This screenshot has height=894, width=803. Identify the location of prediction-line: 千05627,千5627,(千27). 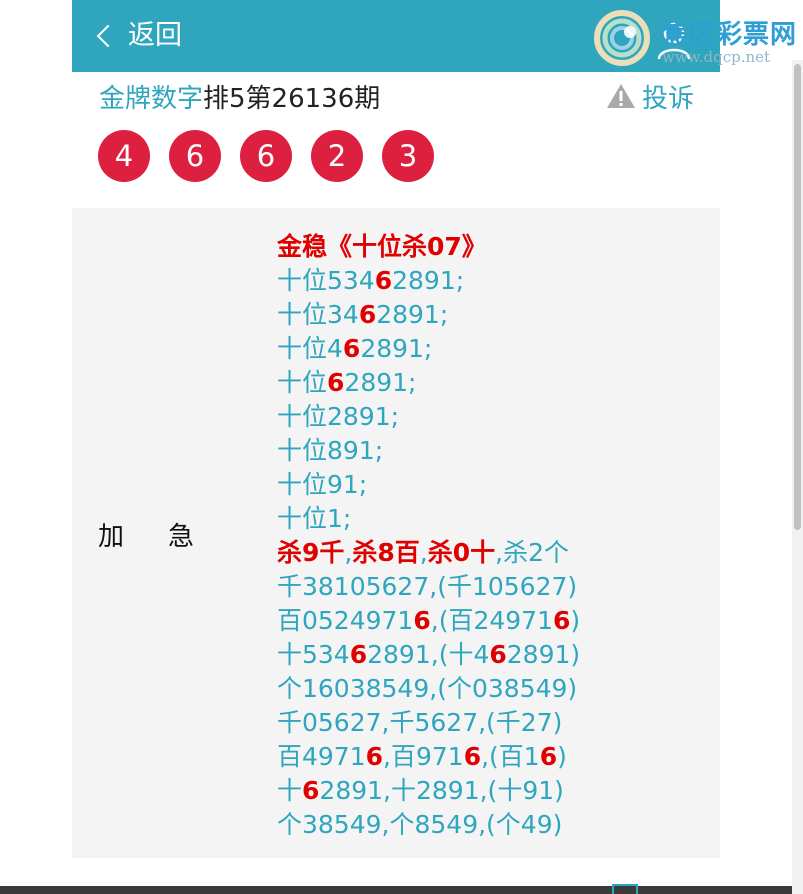
(428, 723).